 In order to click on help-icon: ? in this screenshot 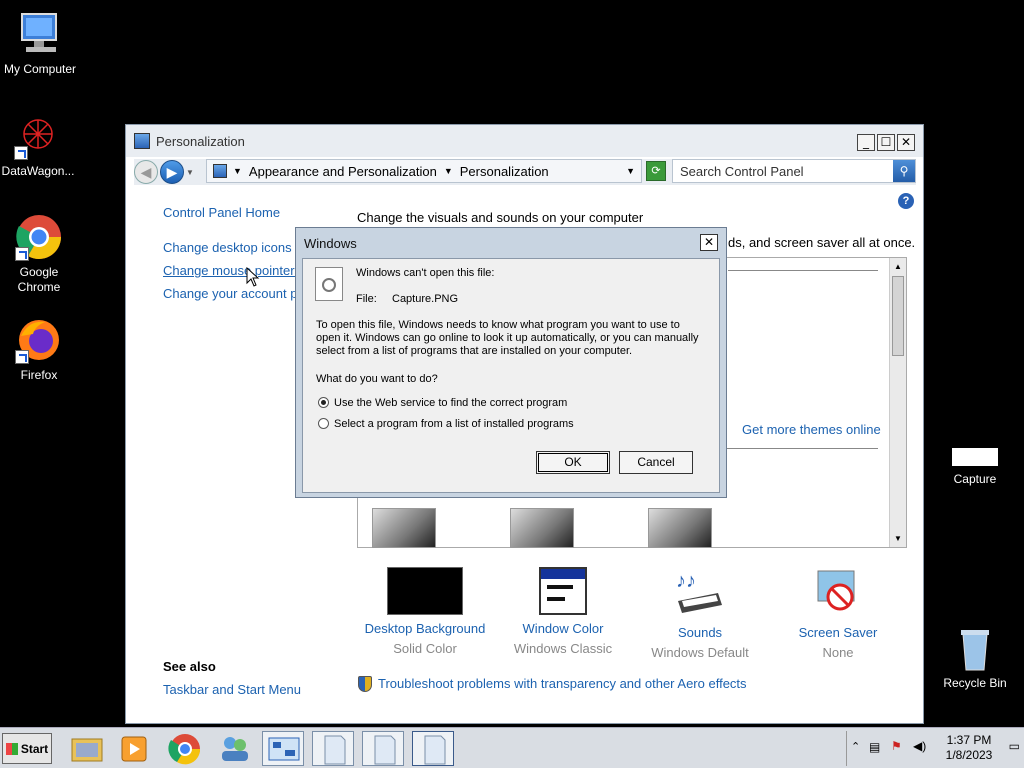, I will do `click(906, 201)`.